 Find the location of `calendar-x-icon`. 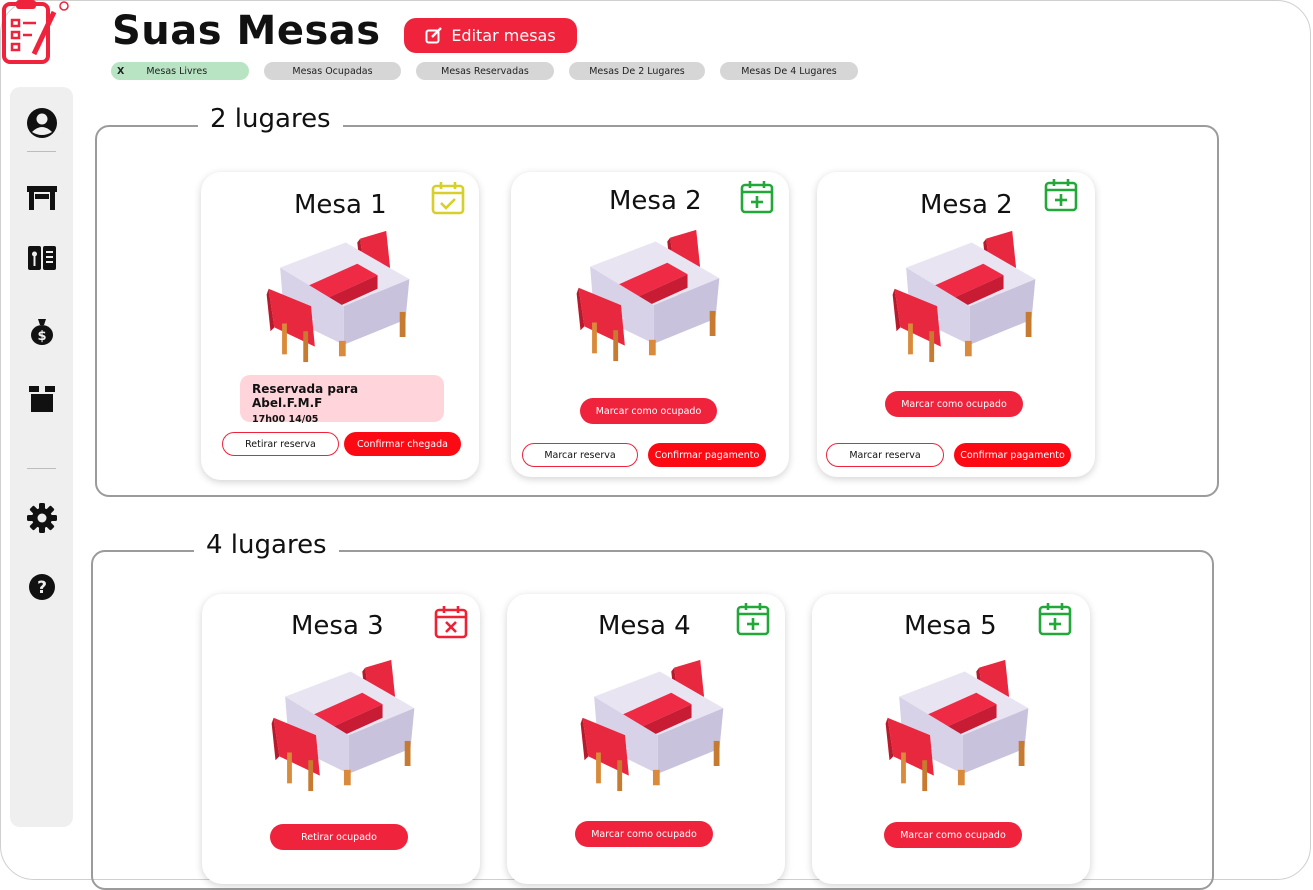

calendar-x-icon is located at coordinates (451, 622).